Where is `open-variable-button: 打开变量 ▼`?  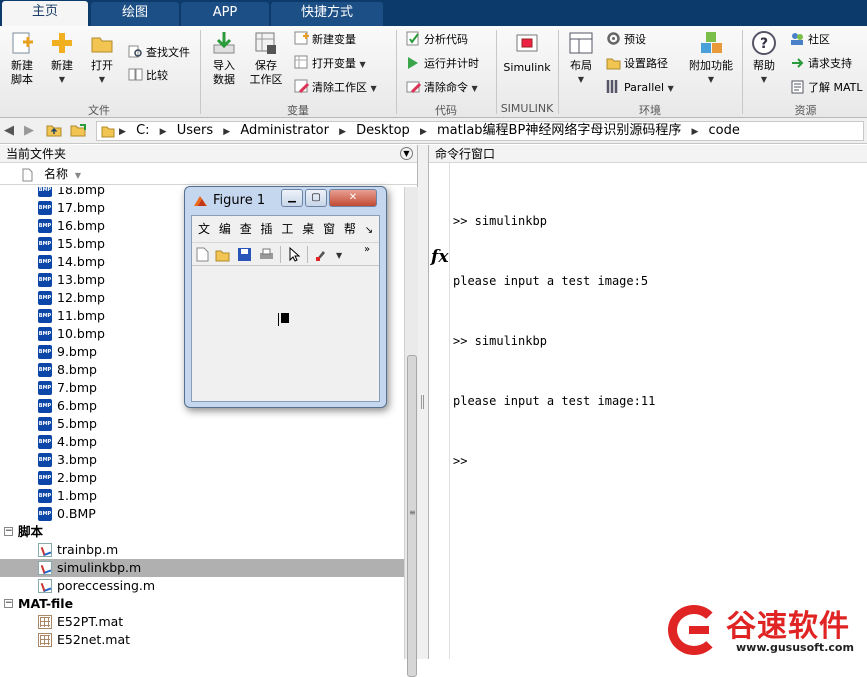
open-variable-button: 打开变量 ▼ is located at coordinates (330, 64).